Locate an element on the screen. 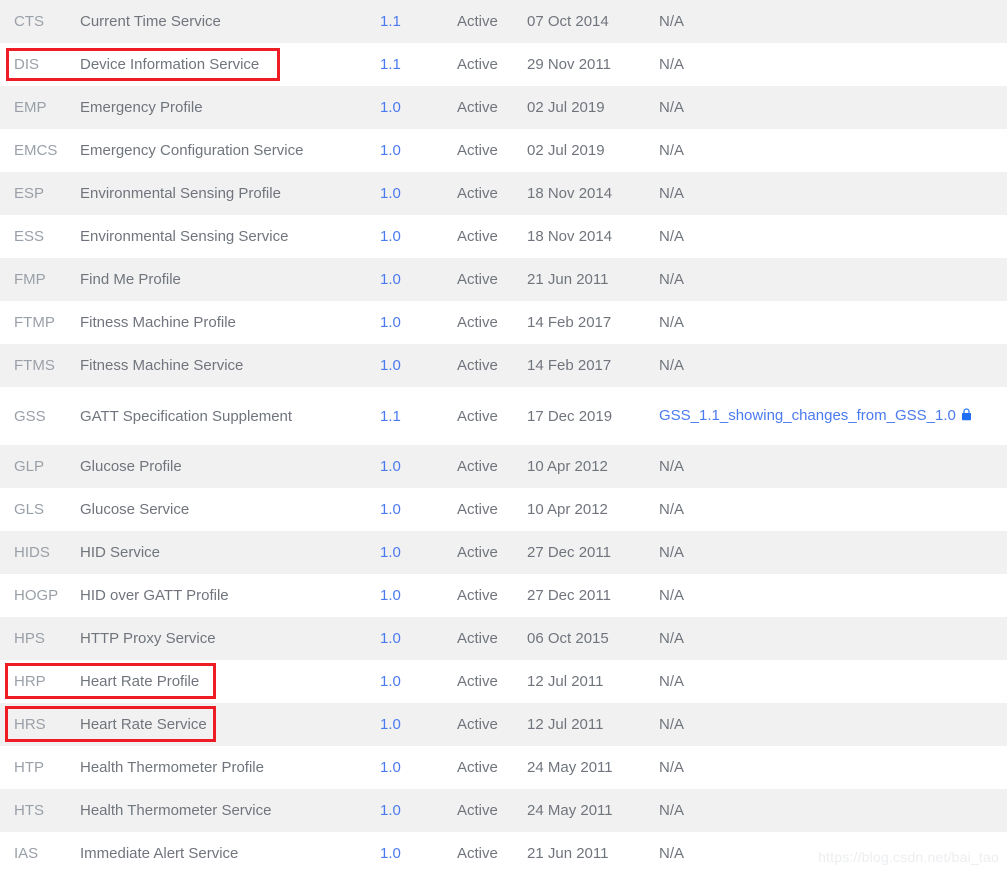  cell-abbreviation: ESP is located at coordinates (29, 193).